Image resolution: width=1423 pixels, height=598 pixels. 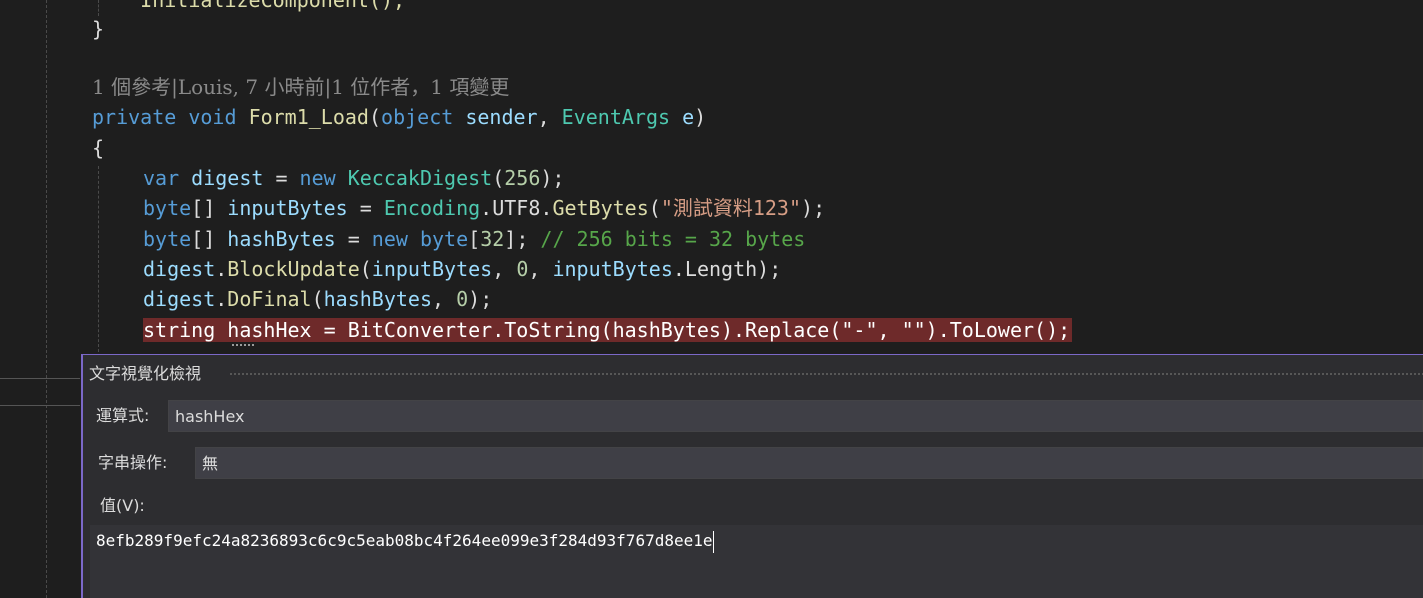 What do you see at coordinates (133, 462) in the screenshot?
I see `string-op-label: 字串操作:` at bounding box center [133, 462].